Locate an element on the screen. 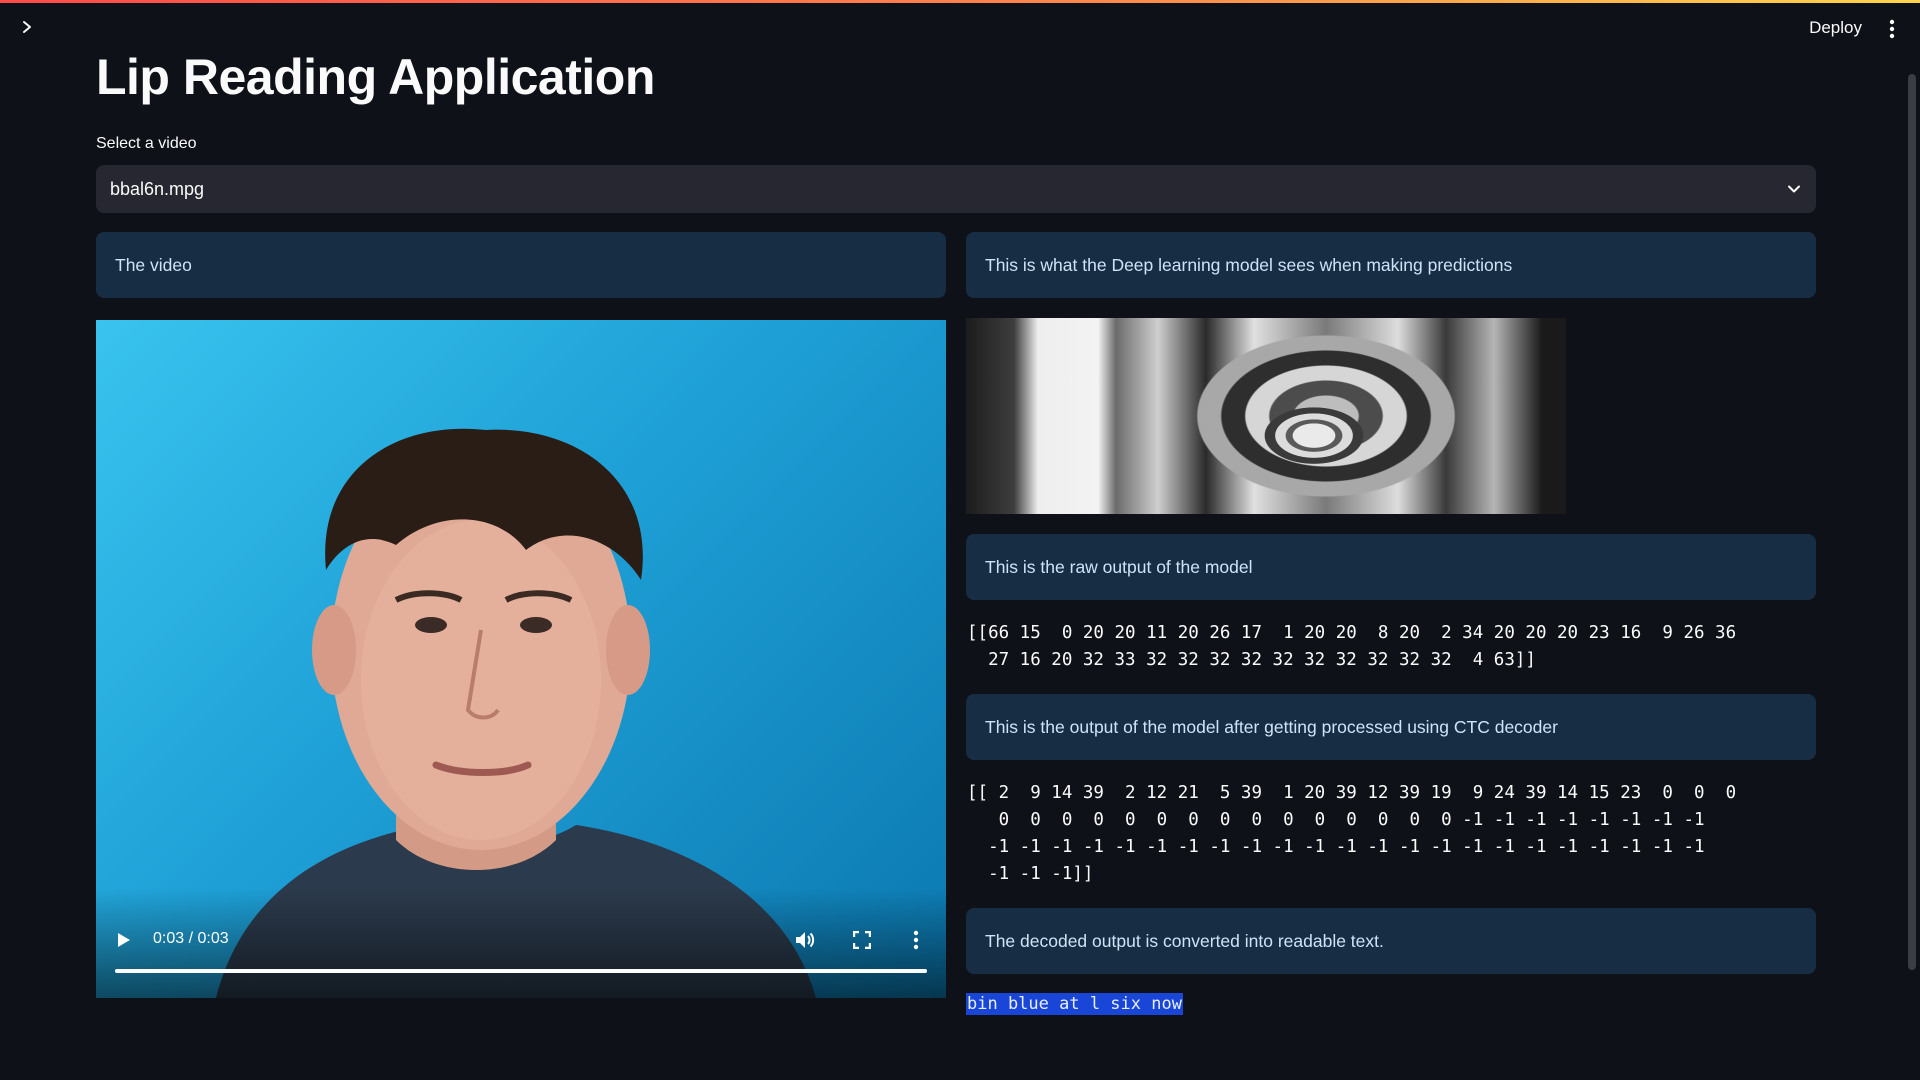  raw-output-info-box: This is the raw output of the model is located at coordinates (1391, 567).